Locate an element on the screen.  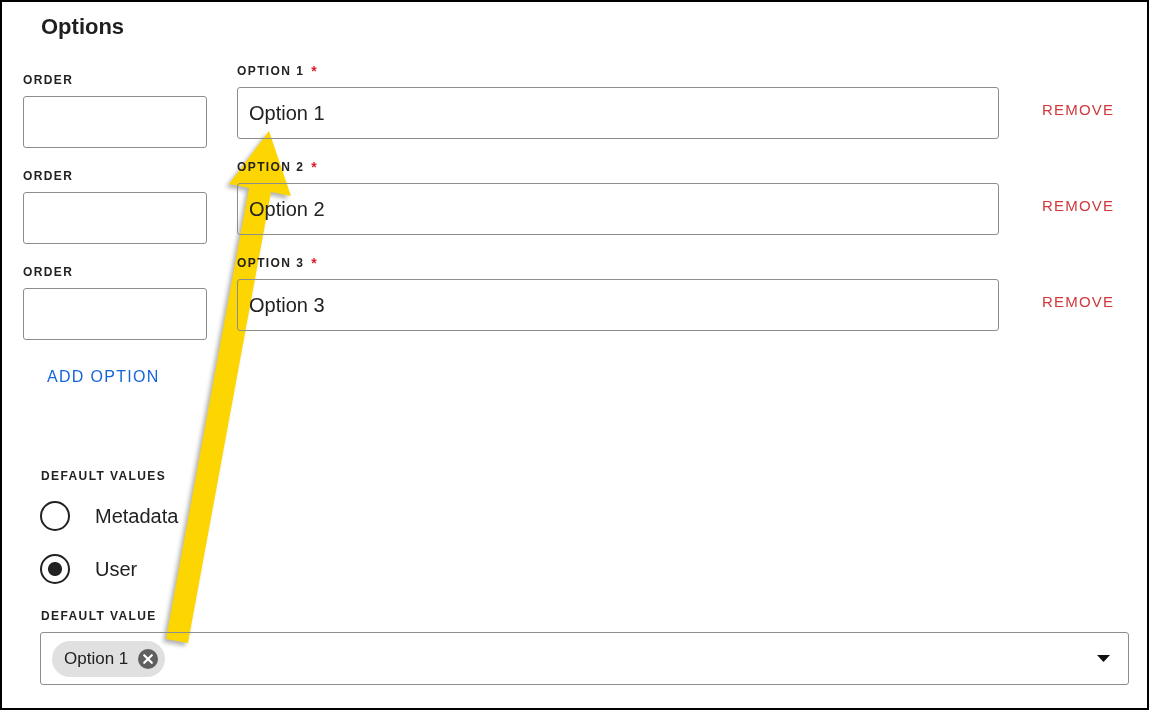
add-option-link: ADD OPTION is located at coordinates (103, 377).